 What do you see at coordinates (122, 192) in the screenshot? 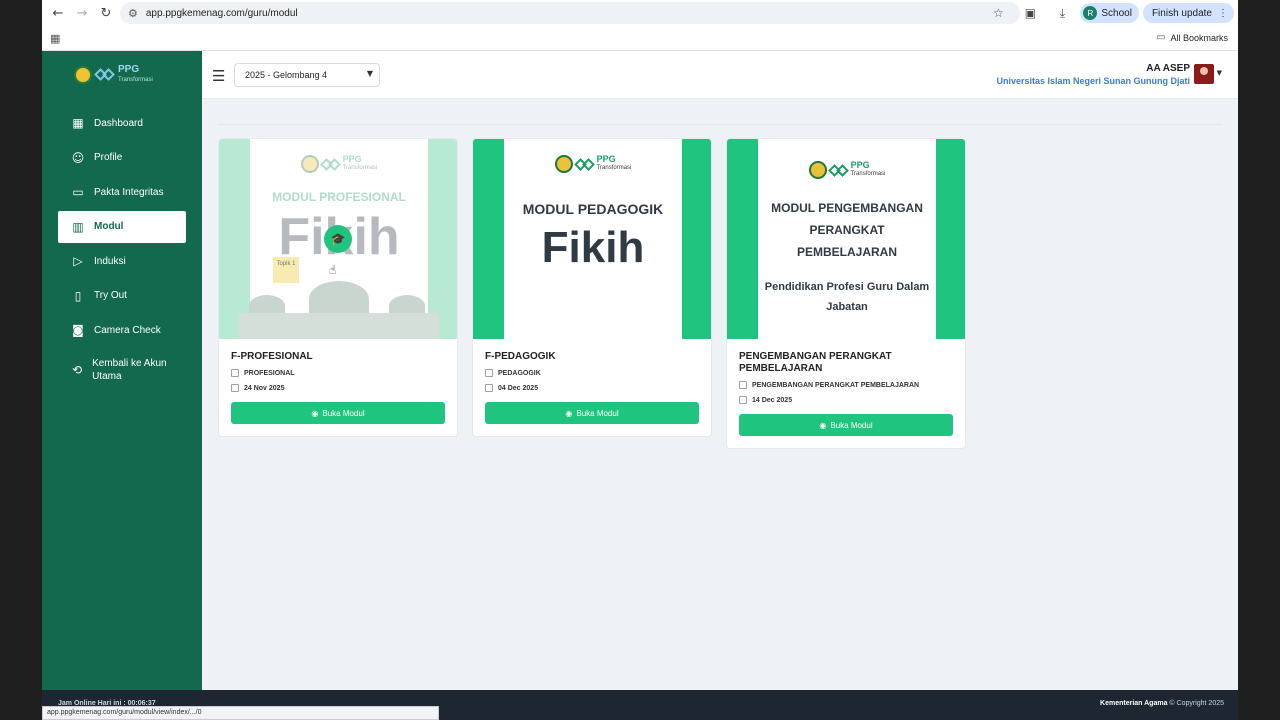
I see `sidebar-item-pakta-integritas: ▭ Pakta Integritas` at bounding box center [122, 192].